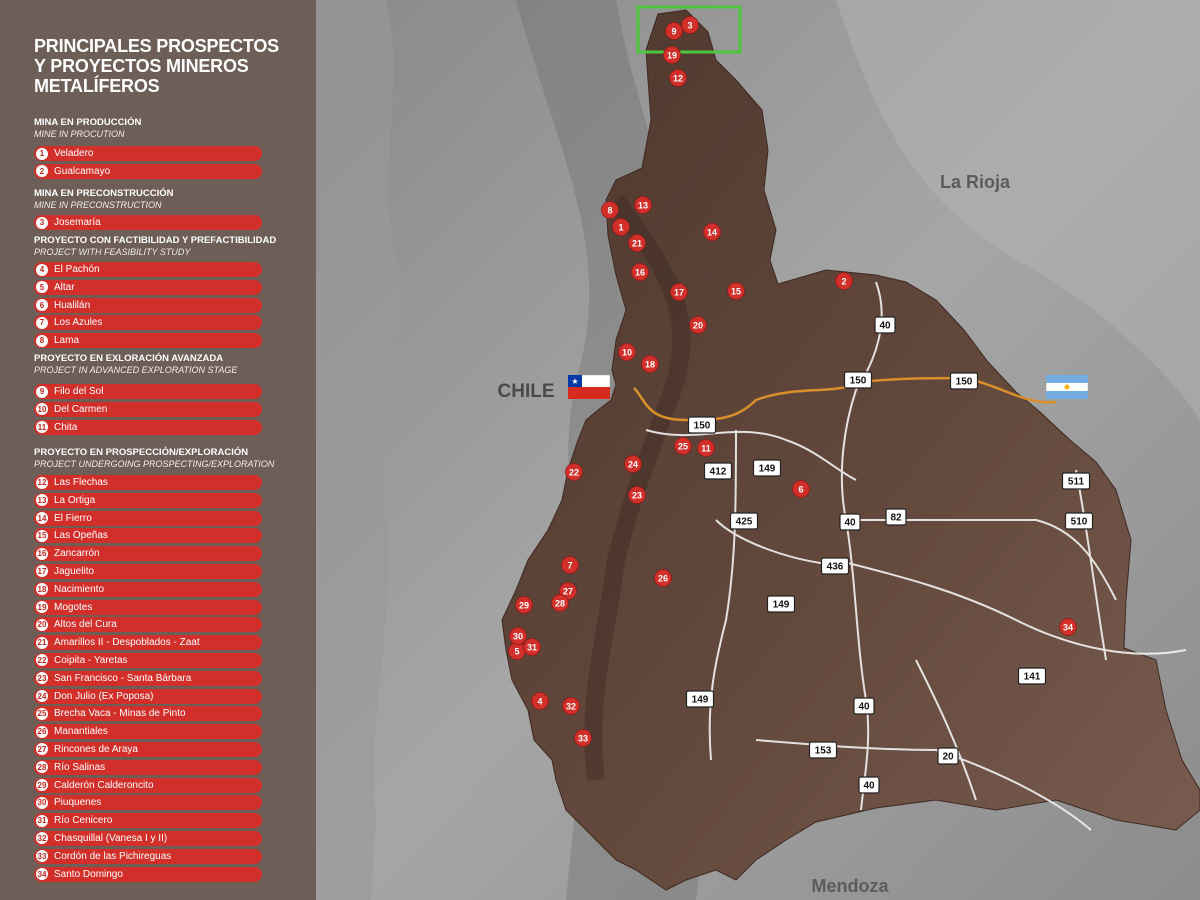 The width and height of the screenshot is (1200, 900). What do you see at coordinates (78, 323) in the screenshot?
I see `legend-item-label: Los Azules` at bounding box center [78, 323].